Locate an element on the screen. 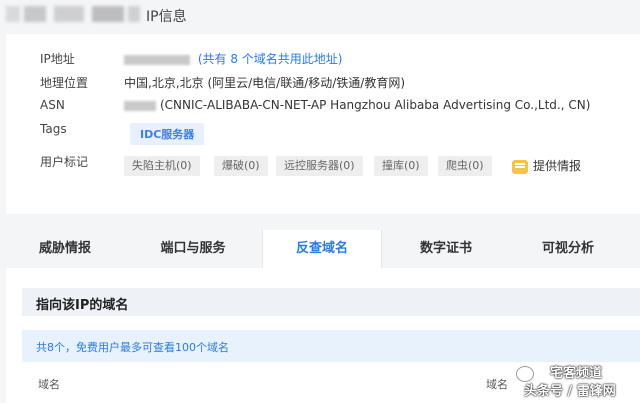 This screenshot has width=640, height=403. page-title: IP信息 is located at coordinates (166, 17).